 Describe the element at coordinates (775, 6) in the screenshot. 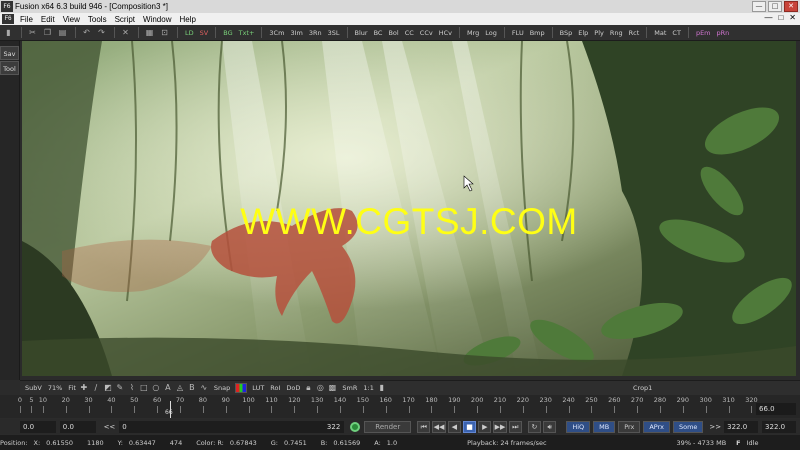

I see `maximize-button: □` at that location.